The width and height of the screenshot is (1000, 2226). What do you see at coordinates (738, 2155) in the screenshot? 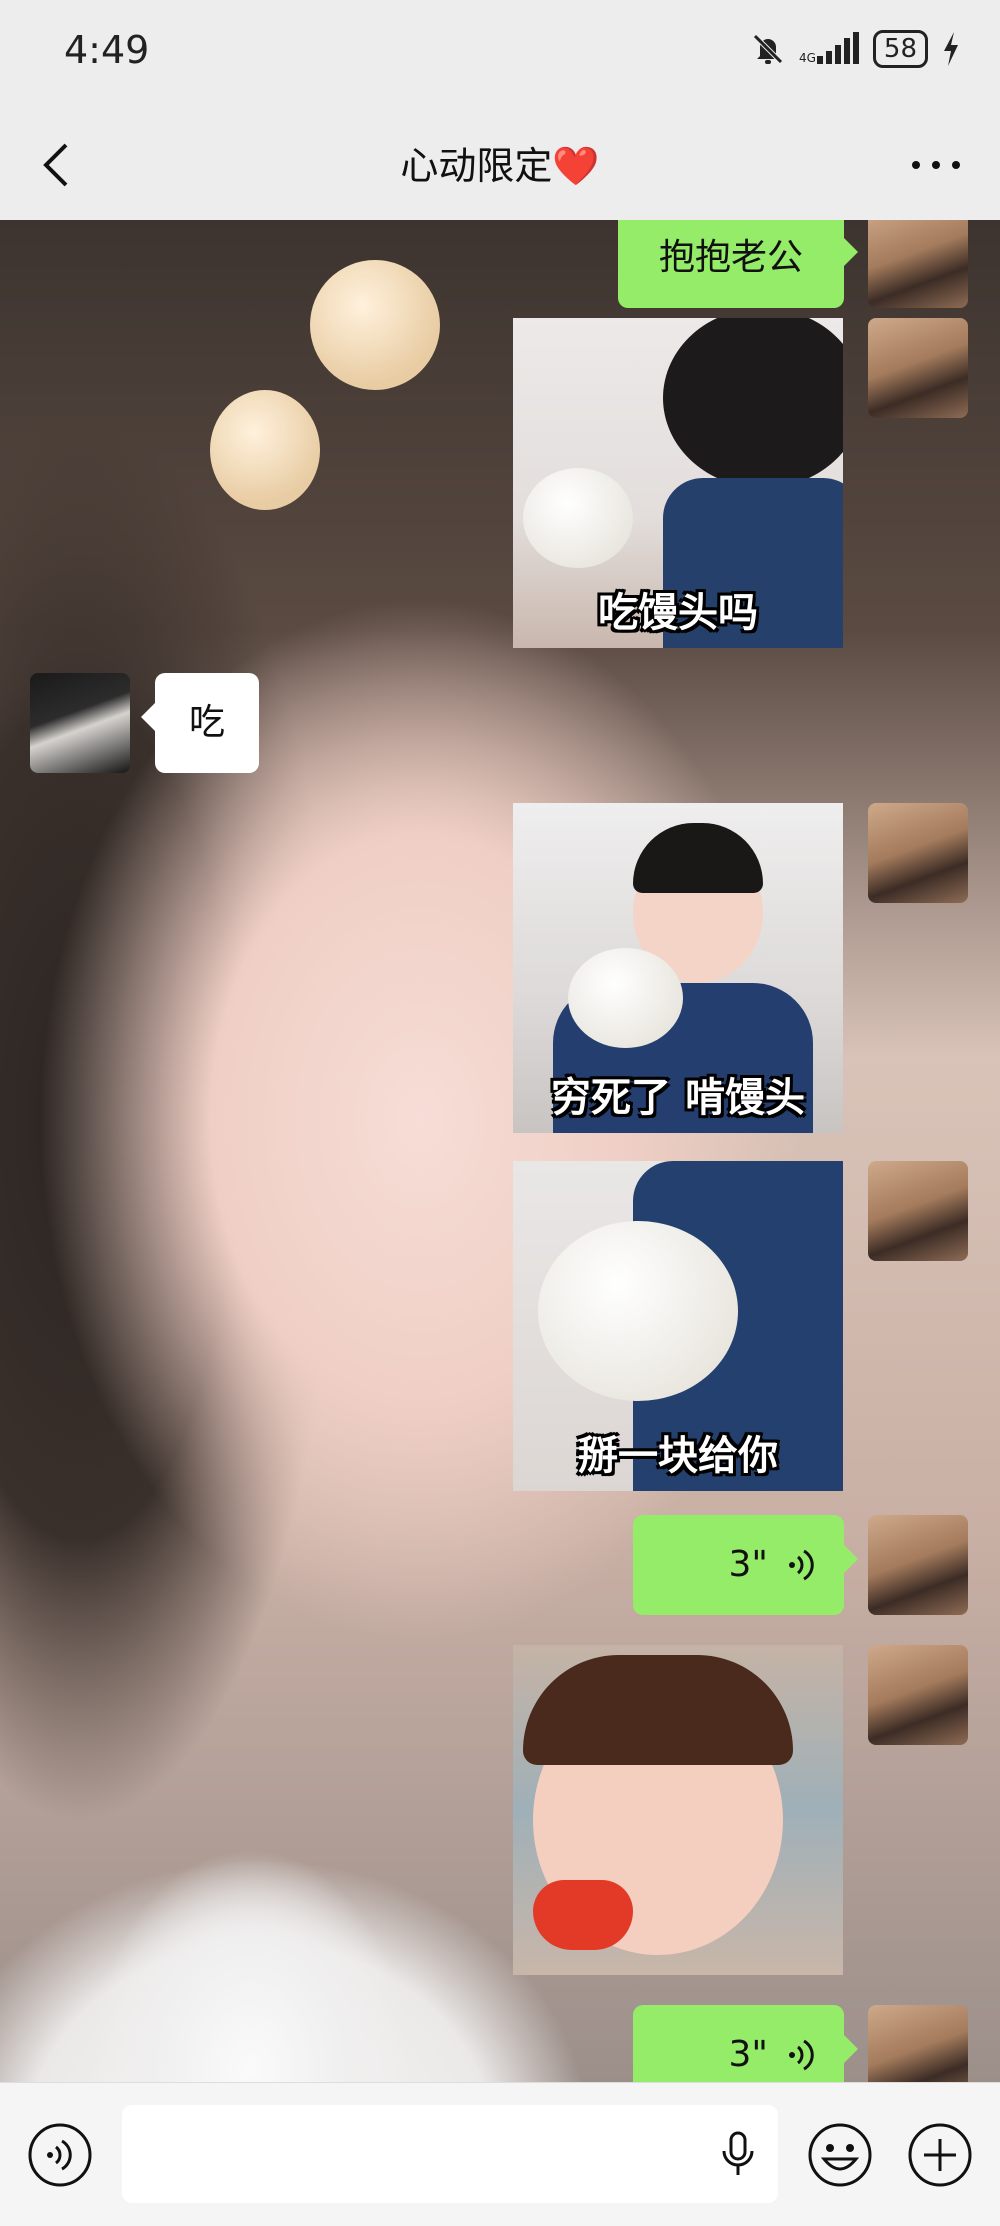
I see `microphone-icon` at bounding box center [738, 2155].